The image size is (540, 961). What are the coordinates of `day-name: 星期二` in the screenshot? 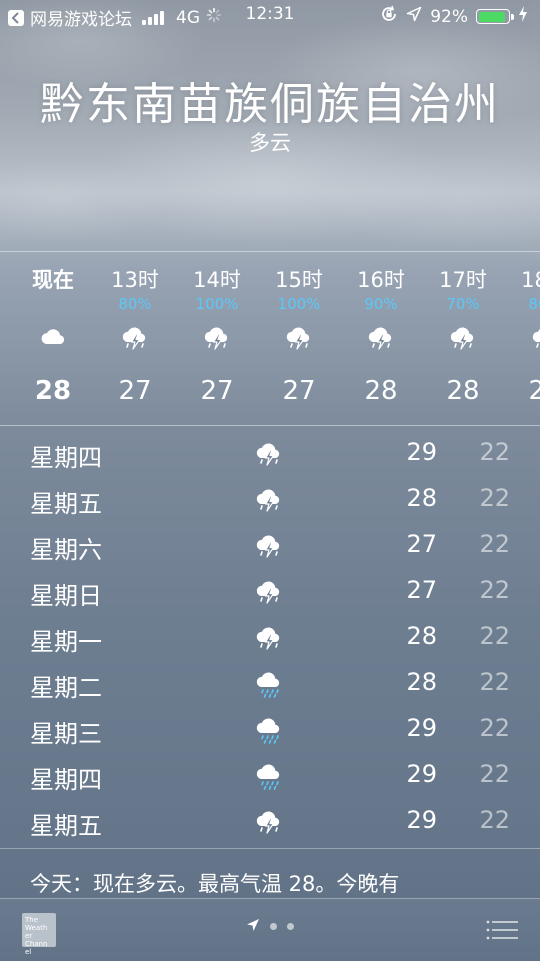 It's located at (66, 688).